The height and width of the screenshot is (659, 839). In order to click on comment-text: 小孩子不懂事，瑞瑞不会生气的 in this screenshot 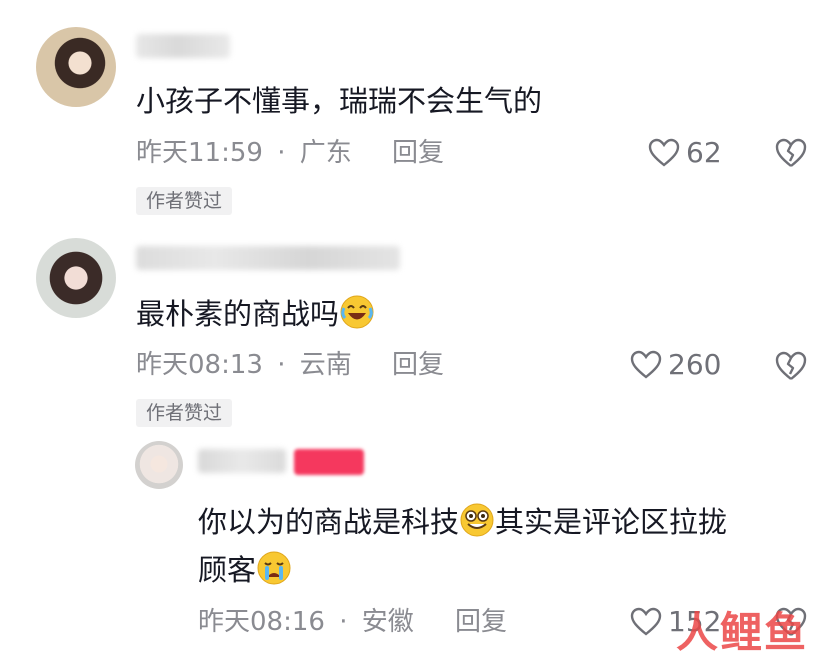, I will do `click(339, 101)`.